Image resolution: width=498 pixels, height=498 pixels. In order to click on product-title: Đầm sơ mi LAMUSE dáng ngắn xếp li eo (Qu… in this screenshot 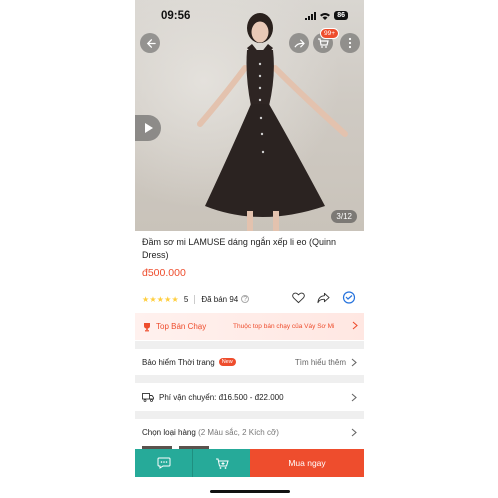, I will do `click(239, 248)`.